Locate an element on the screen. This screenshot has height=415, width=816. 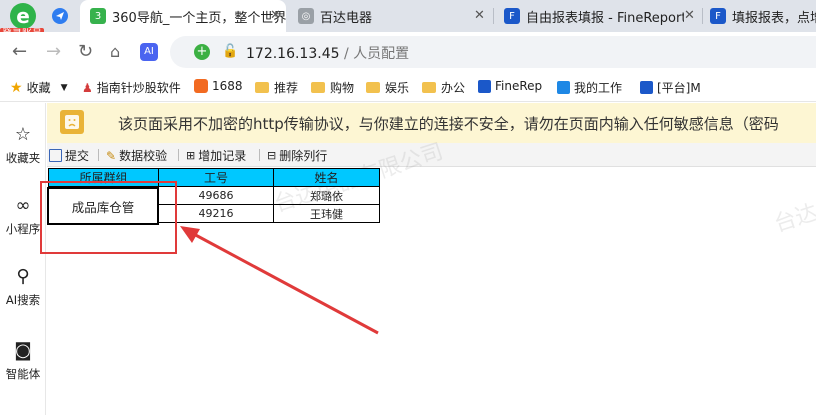
annotation-arrow is located at coordinates (279, 280).